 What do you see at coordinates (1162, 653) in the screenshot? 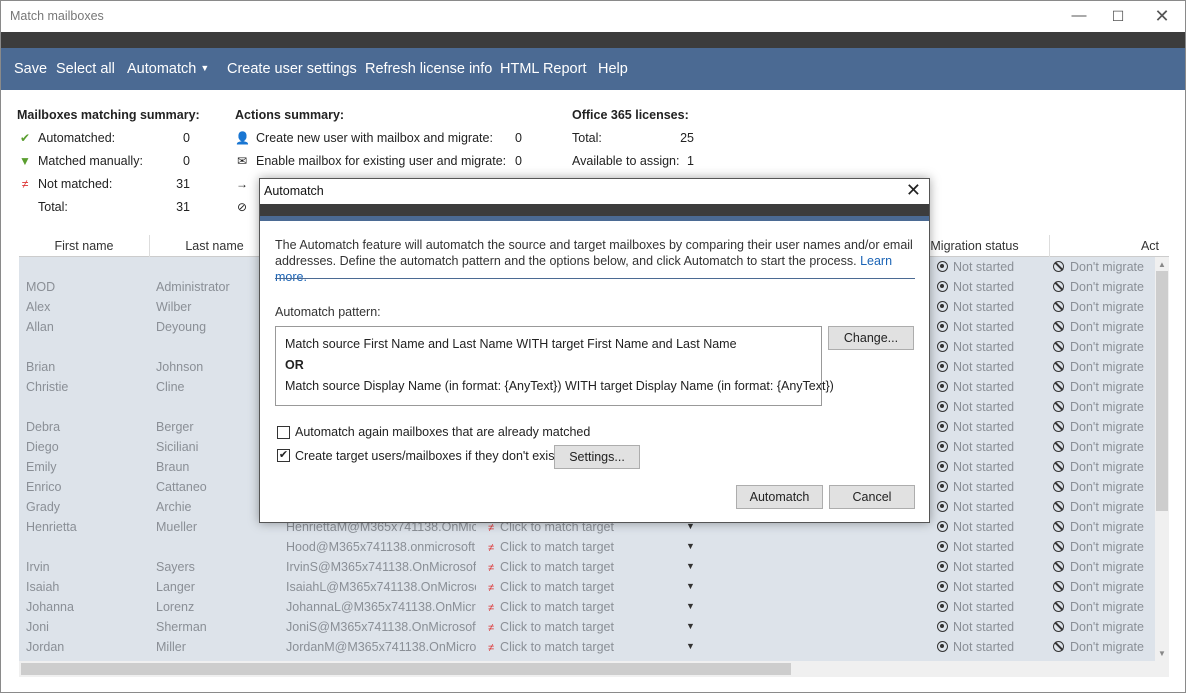
I see `scroll-down-icon: ▼` at bounding box center [1162, 653].